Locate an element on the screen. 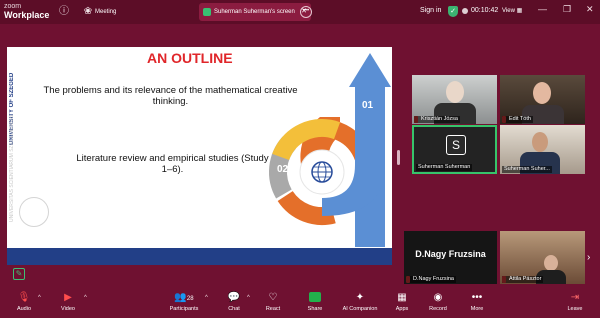  participant-name: Krisztián Józsa is located at coordinates (437, 119).